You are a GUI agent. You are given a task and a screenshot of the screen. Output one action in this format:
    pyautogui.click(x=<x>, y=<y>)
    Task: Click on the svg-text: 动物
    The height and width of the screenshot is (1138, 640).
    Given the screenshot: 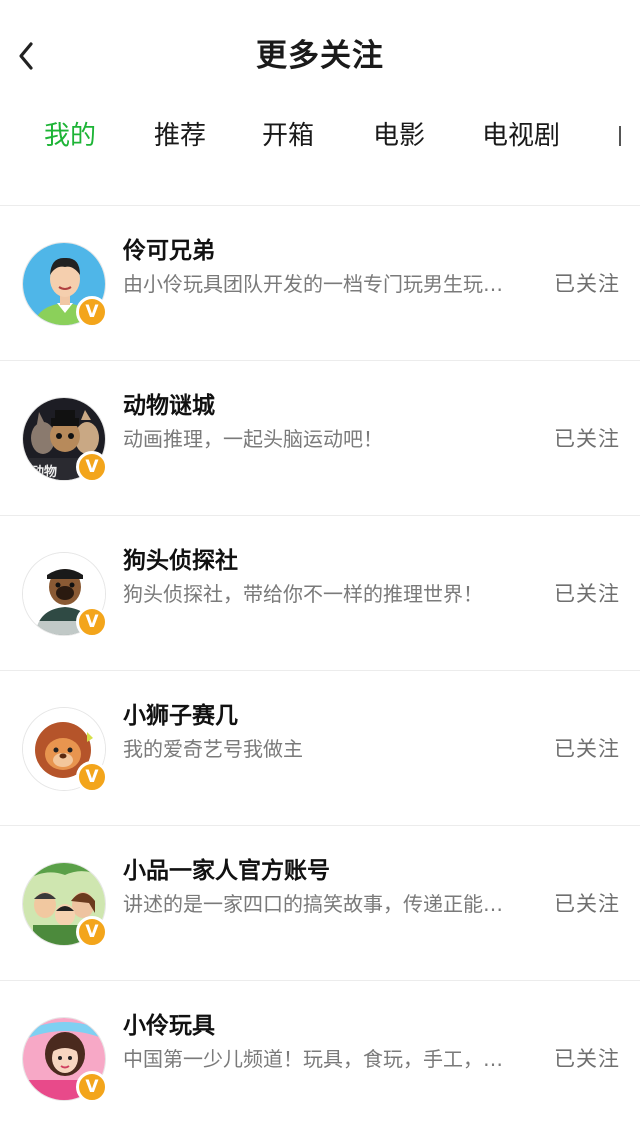 What is the action you would take?
    pyautogui.click(x=44, y=472)
    